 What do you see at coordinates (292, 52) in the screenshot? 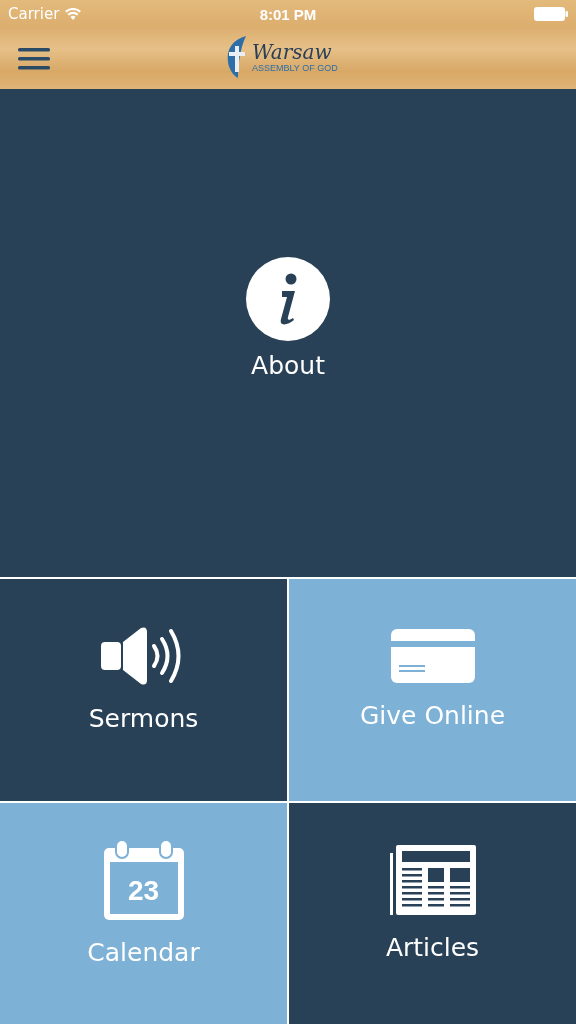
I see `logo-name: Warsaw` at bounding box center [292, 52].